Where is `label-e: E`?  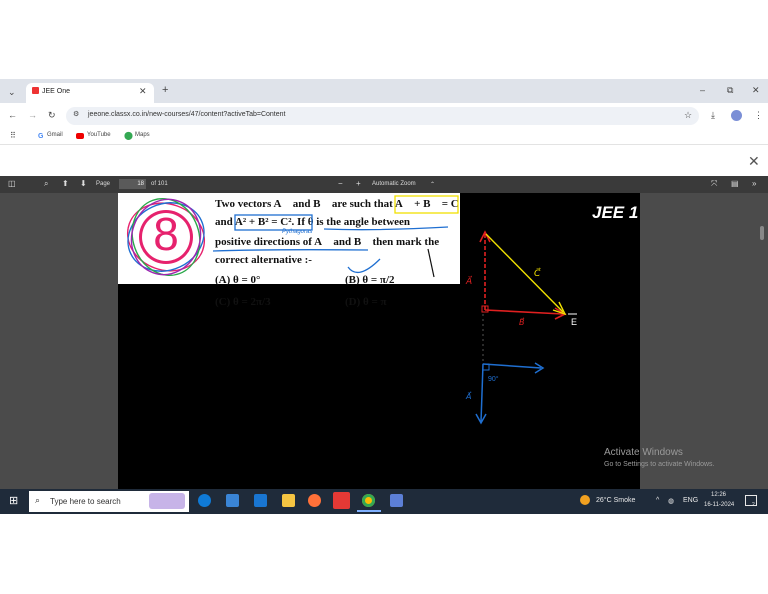 label-e: E is located at coordinates (574, 322).